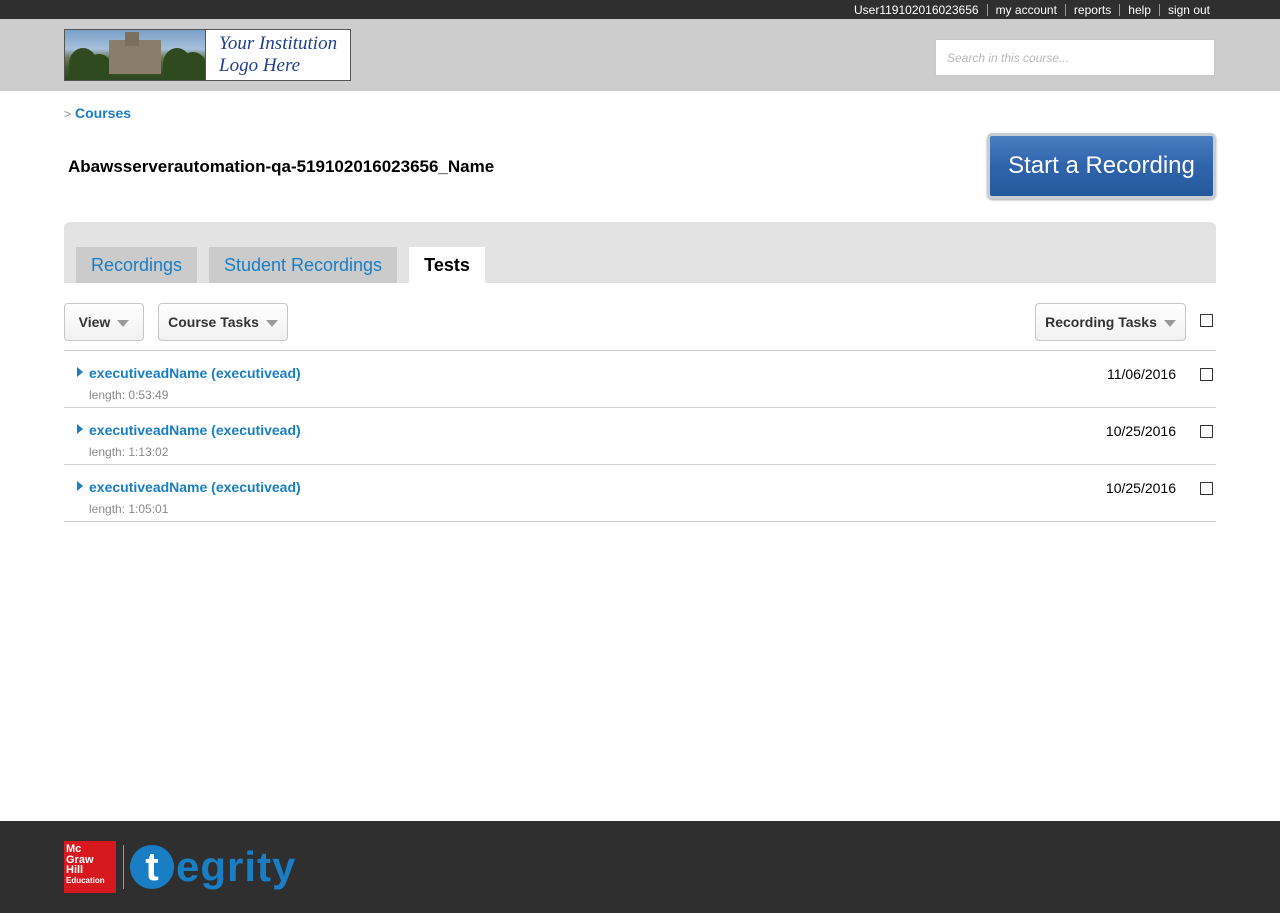 The width and height of the screenshot is (1280, 913). What do you see at coordinates (1141, 374) in the screenshot?
I see `recording-date: 11/06/2016` at bounding box center [1141, 374].